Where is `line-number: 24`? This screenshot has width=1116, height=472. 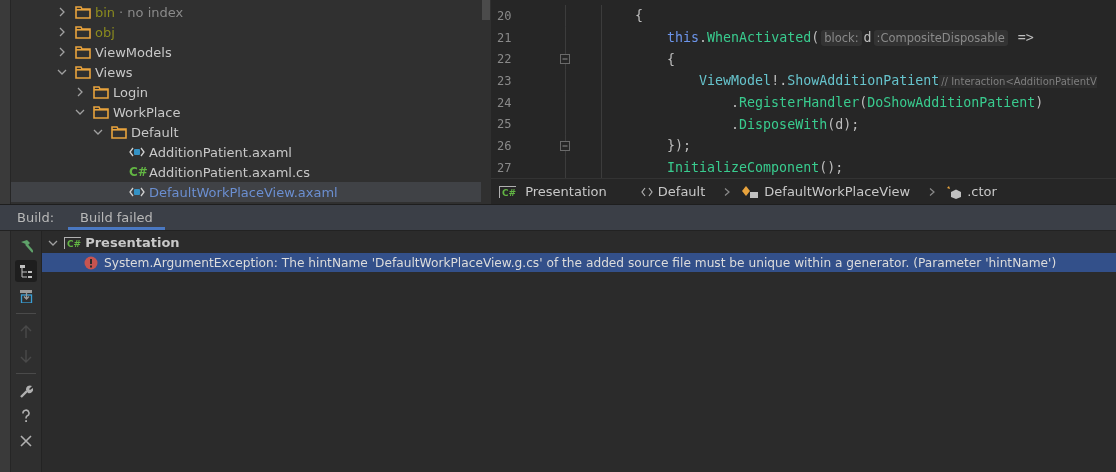 line-number: 24 is located at coordinates (504, 102).